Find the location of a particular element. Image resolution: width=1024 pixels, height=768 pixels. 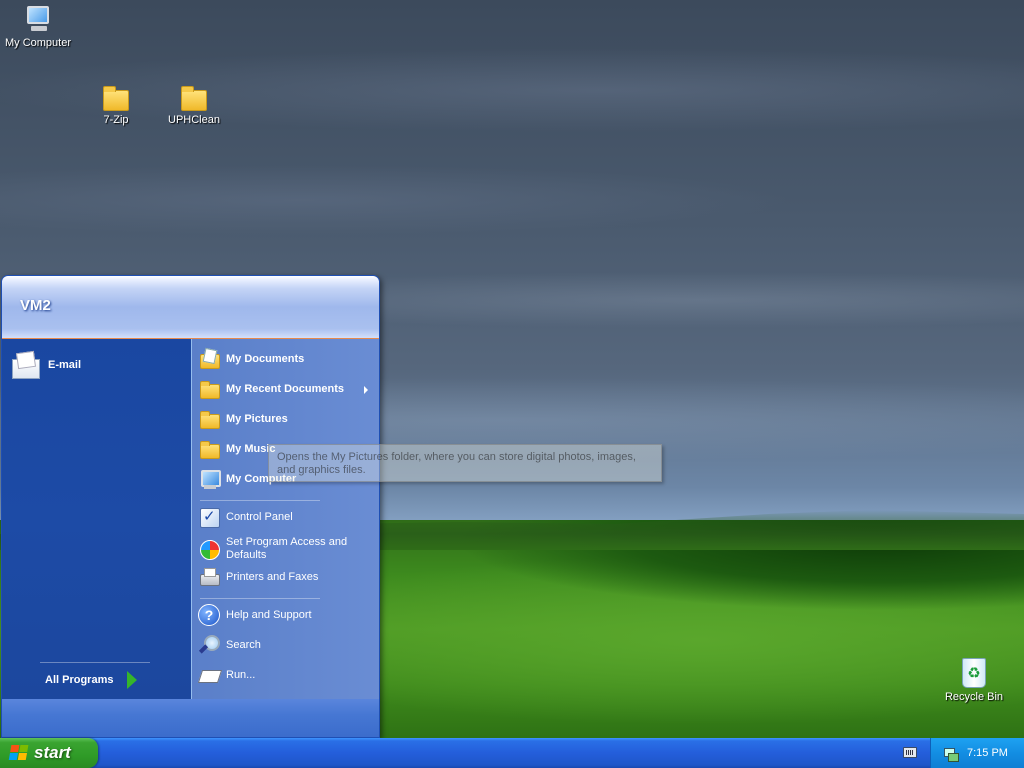

desktop-icon-uphclean: UPHClean is located at coordinates (194, 106).